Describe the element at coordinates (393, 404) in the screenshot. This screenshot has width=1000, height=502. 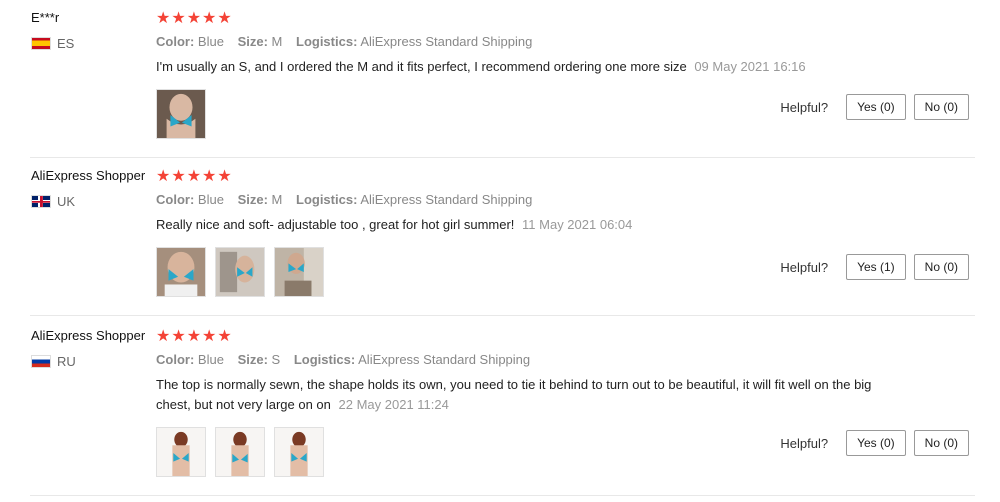
I see `review-date: 22 May 2021 11:24` at that location.